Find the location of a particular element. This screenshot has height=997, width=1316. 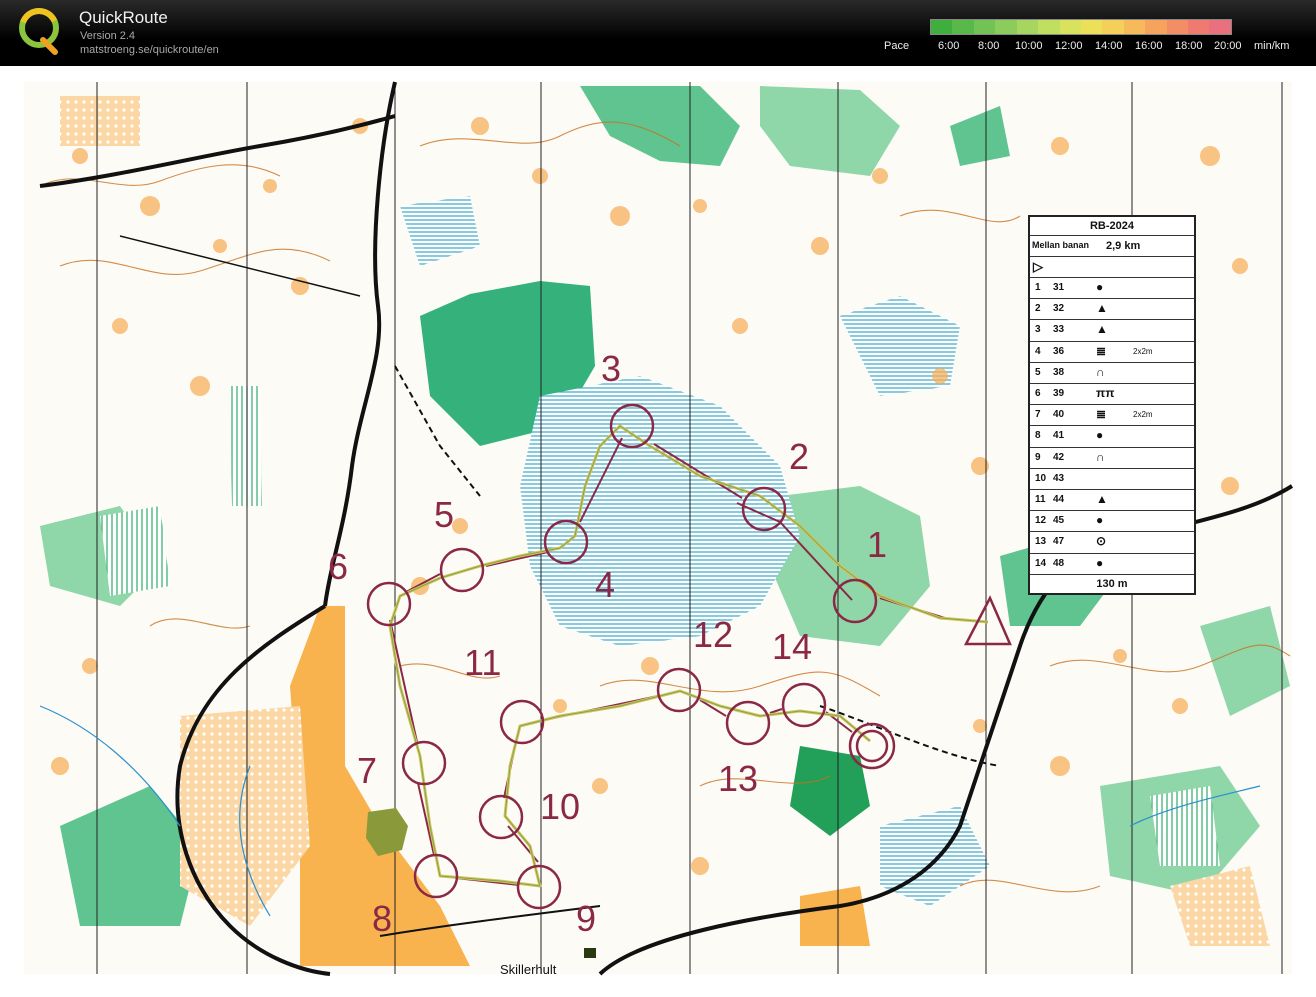

sheet-course-length: 2,9 km is located at coordinates (1123, 246).